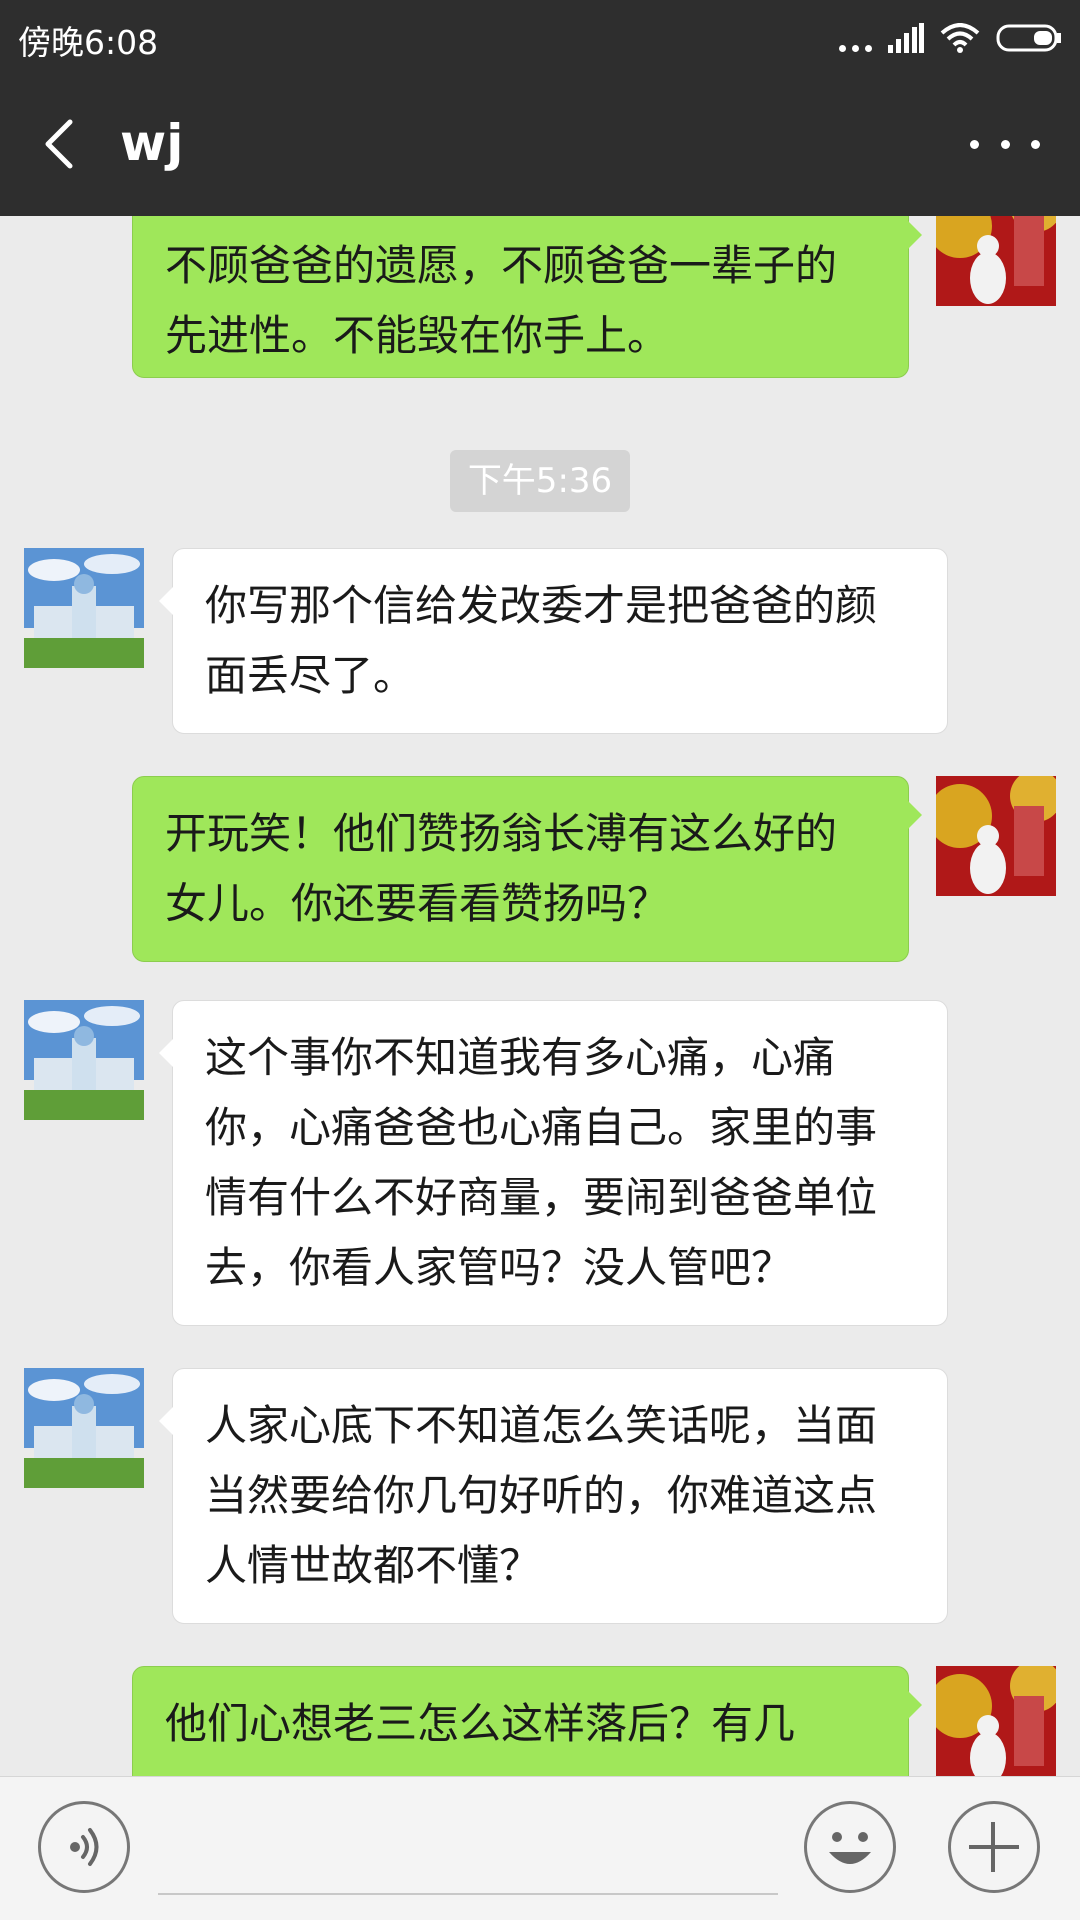  What do you see at coordinates (1028, 38) in the screenshot?
I see `battery-icon` at bounding box center [1028, 38].